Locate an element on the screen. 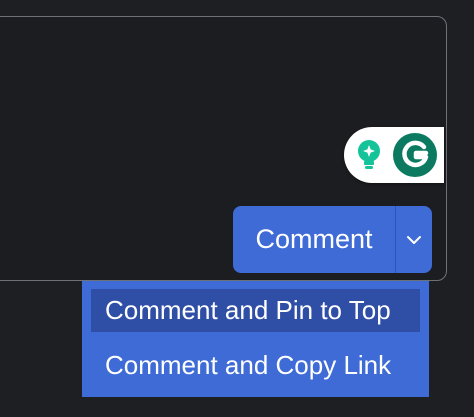 The height and width of the screenshot is (417, 474). comment-options-toggle is located at coordinates (413, 239).